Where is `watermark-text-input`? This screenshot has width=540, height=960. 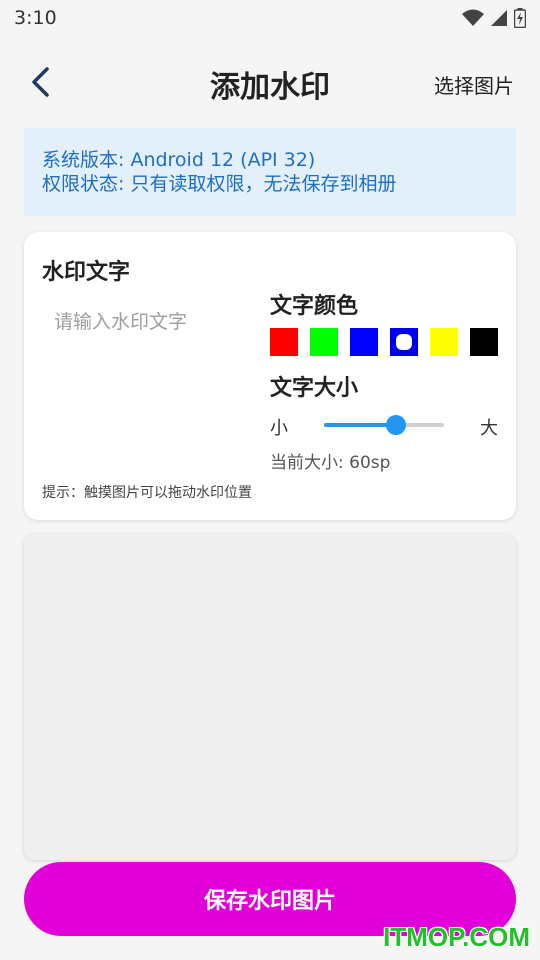
watermark-text-input is located at coordinates (142, 322).